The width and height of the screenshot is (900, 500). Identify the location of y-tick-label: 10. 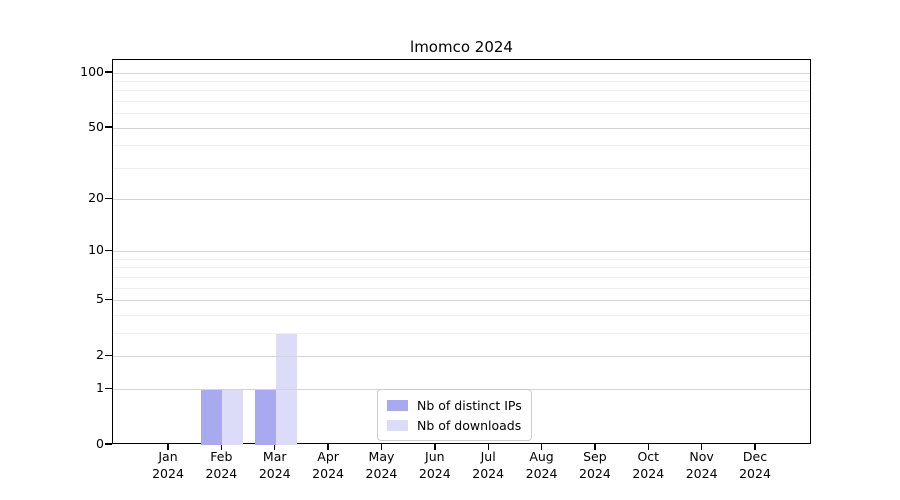
(96, 250).